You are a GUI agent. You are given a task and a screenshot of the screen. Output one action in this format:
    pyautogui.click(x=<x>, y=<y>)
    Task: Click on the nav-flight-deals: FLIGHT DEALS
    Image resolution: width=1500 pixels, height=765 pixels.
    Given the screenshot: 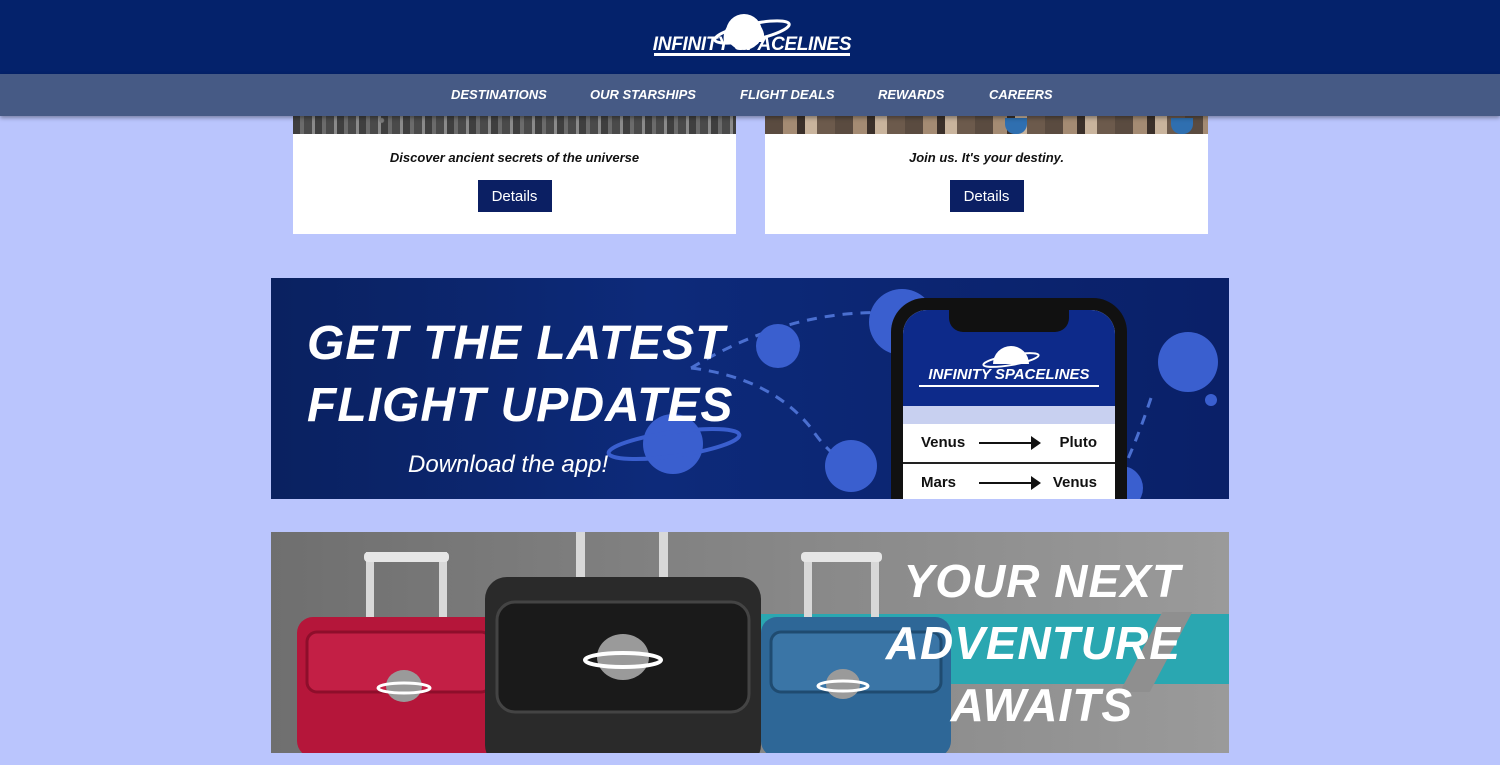 What is the action you would take?
    pyautogui.click(x=787, y=94)
    